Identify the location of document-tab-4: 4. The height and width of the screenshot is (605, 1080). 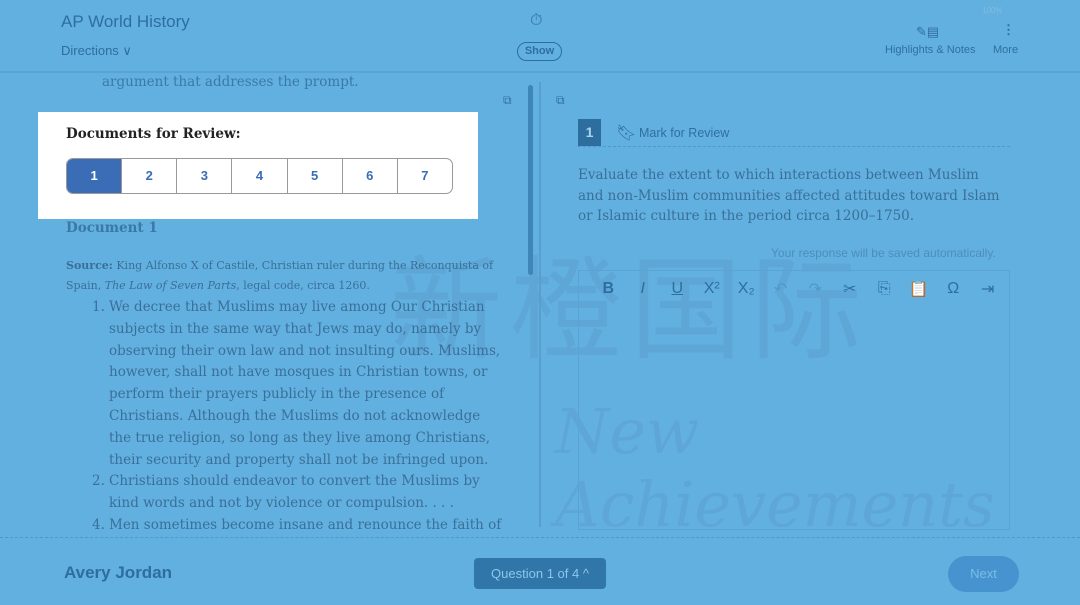
(260, 176).